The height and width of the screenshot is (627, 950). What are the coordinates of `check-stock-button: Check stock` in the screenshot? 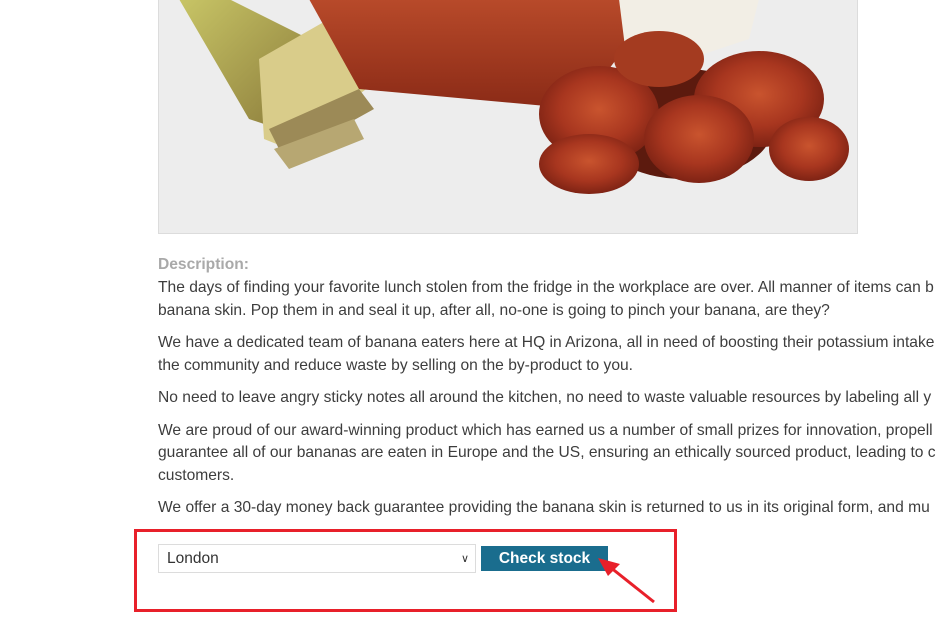 It's located at (544, 558).